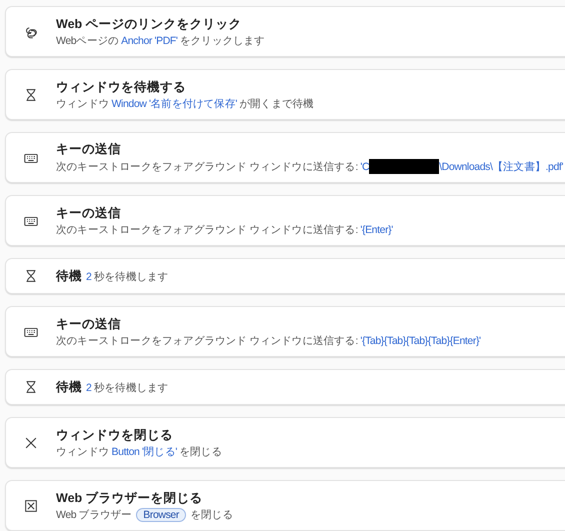 The image size is (565, 531). I want to click on parameter-value: '{Enter}', so click(376, 230).